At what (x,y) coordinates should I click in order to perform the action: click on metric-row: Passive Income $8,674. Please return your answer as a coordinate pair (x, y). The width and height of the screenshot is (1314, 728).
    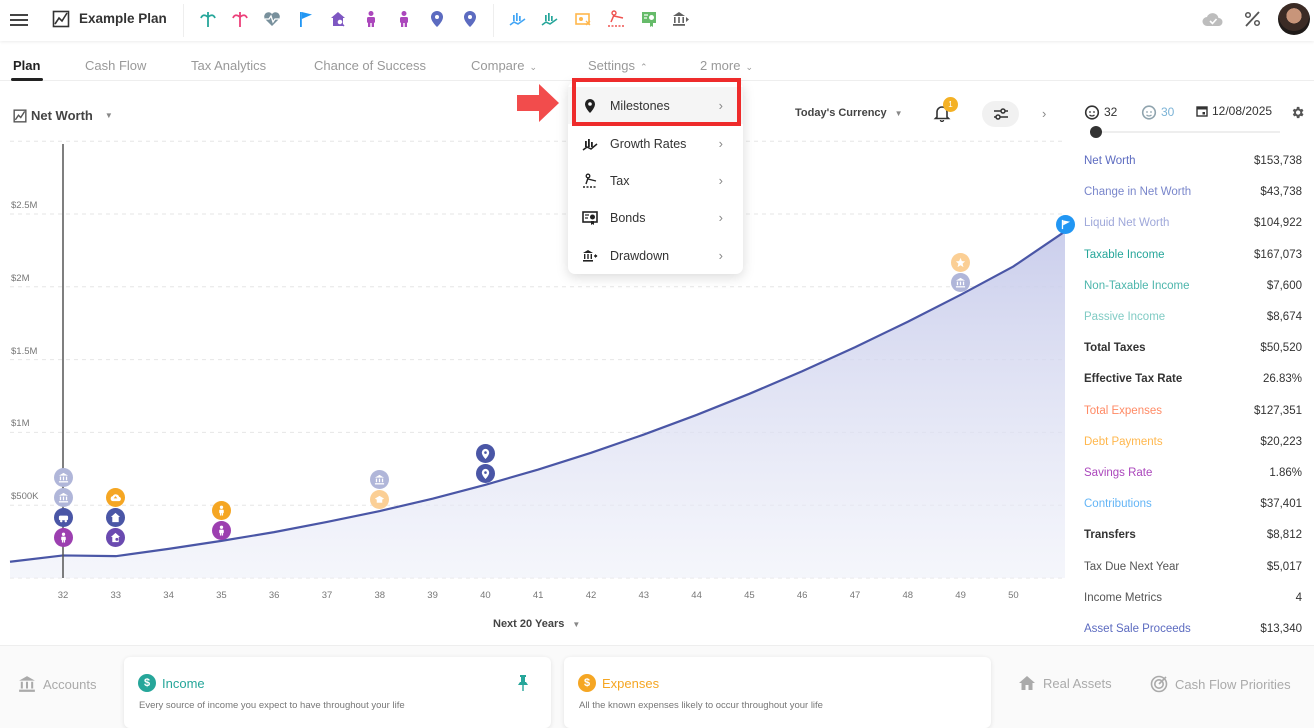
    Looking at the image, I should click on (1193, 317).